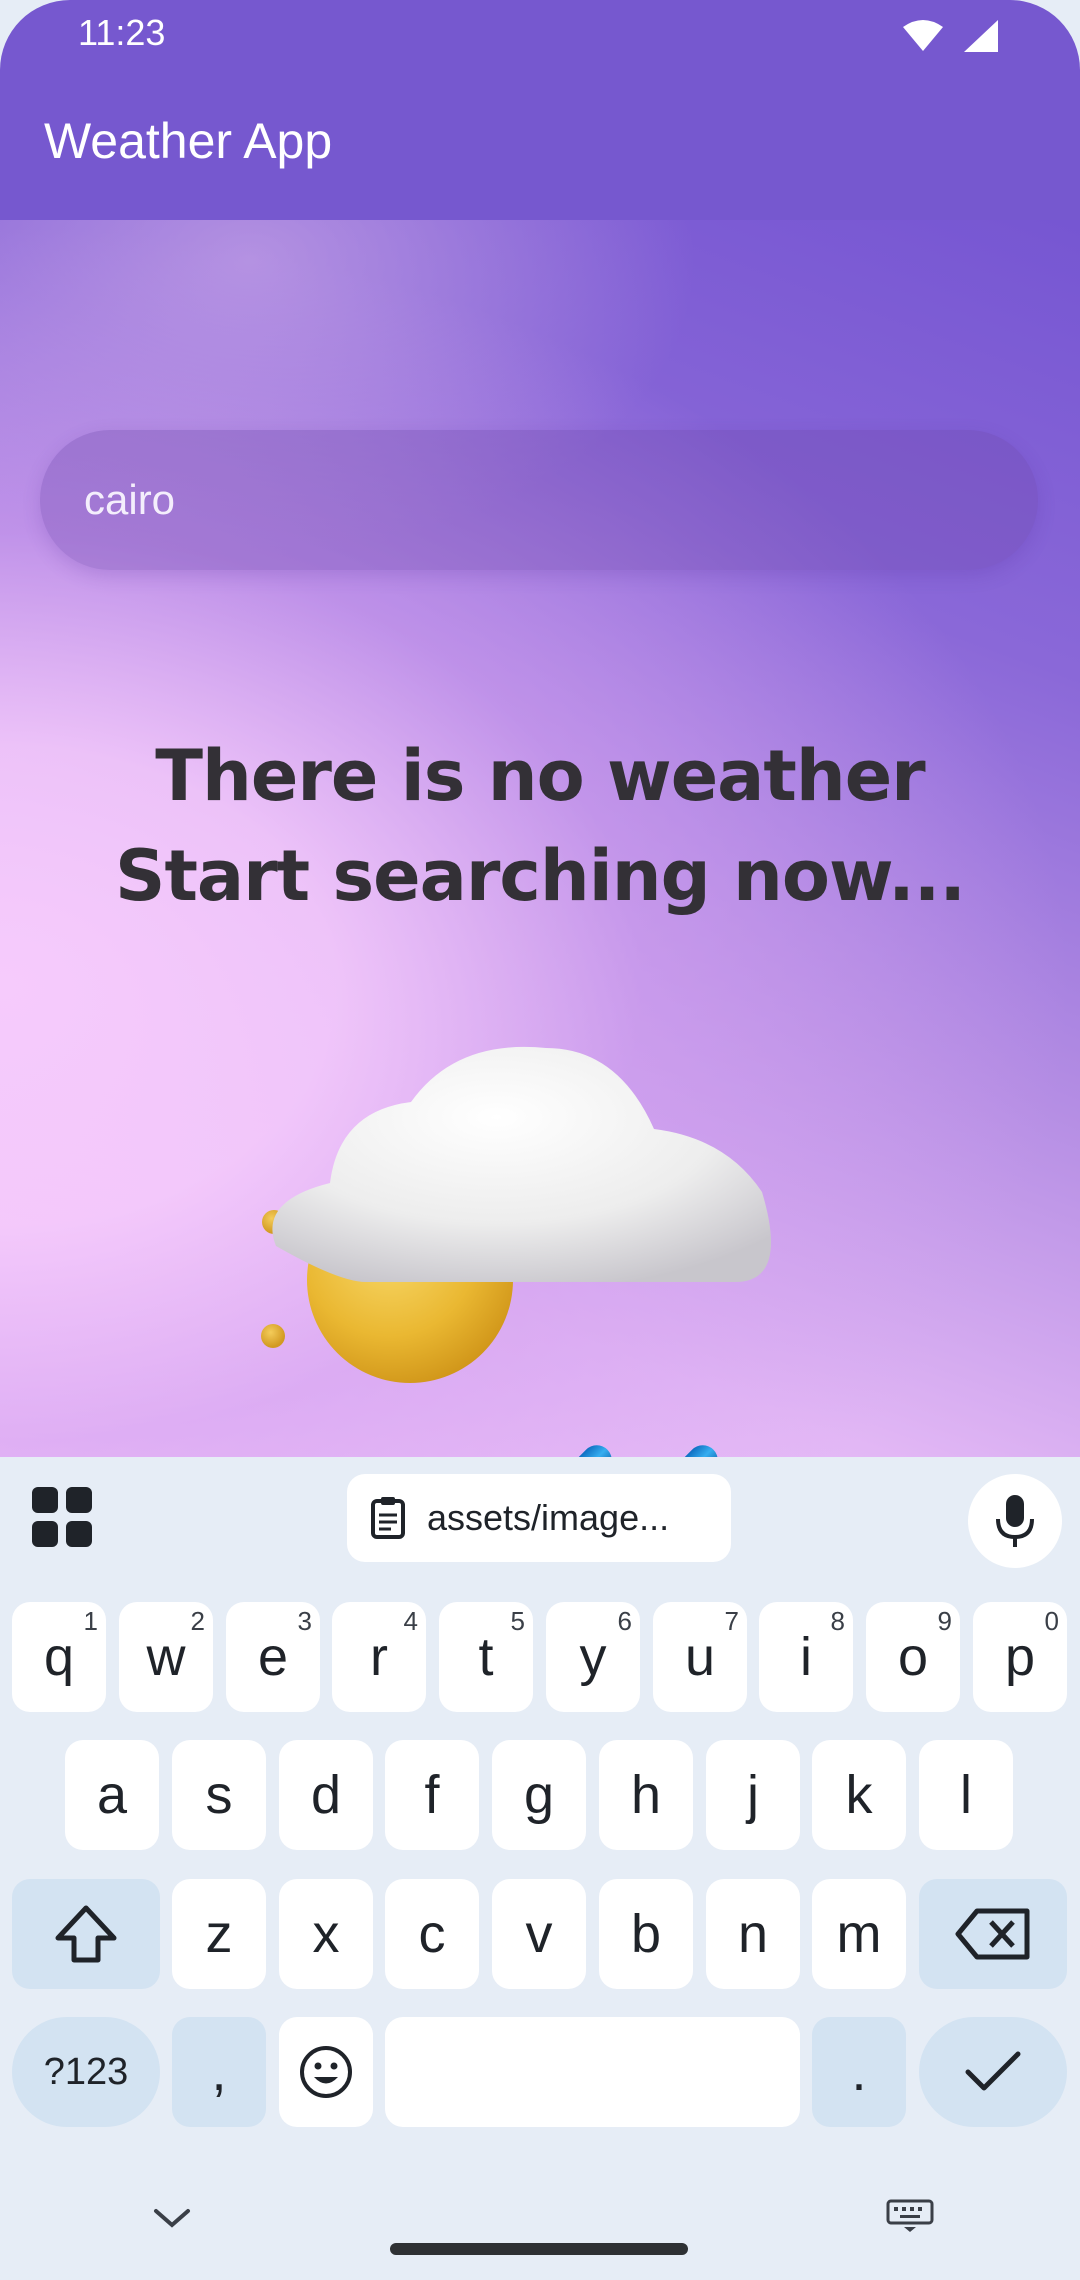 This screenshot has width=1080, height=2280. I want to click on sun-cloud-rain-image, so click(516, 1251).